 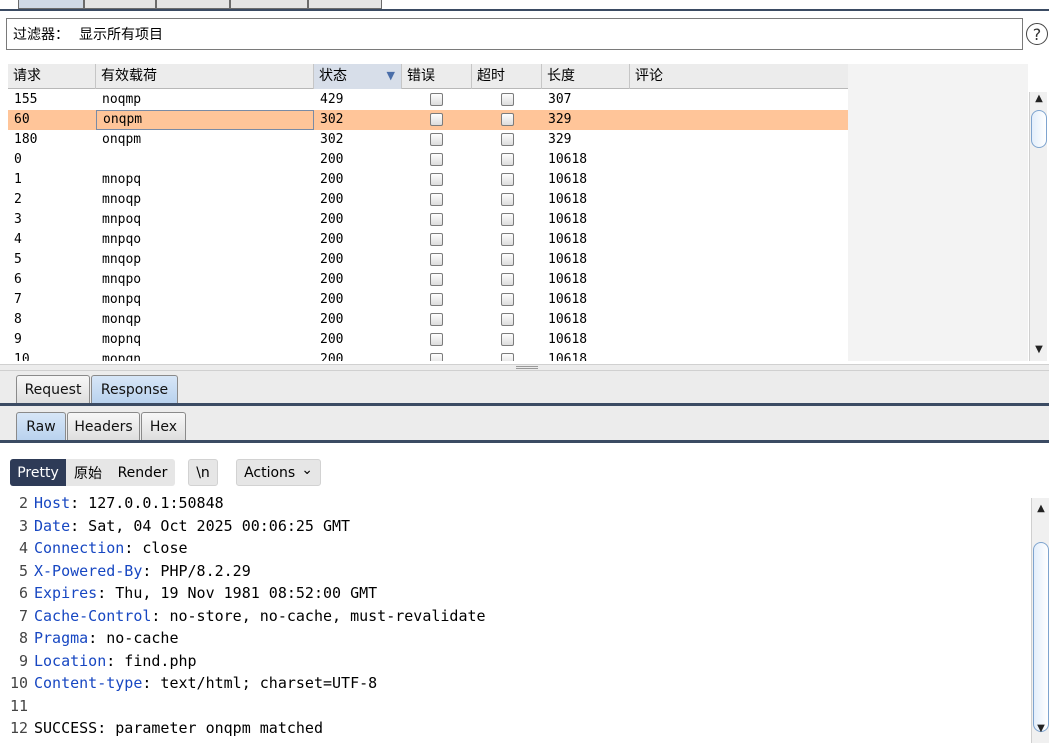 What do you see at coordinates (278, 472) in the screenshot?
I see `actions-button: Actions ⌄` at bounding box center [278, 472].